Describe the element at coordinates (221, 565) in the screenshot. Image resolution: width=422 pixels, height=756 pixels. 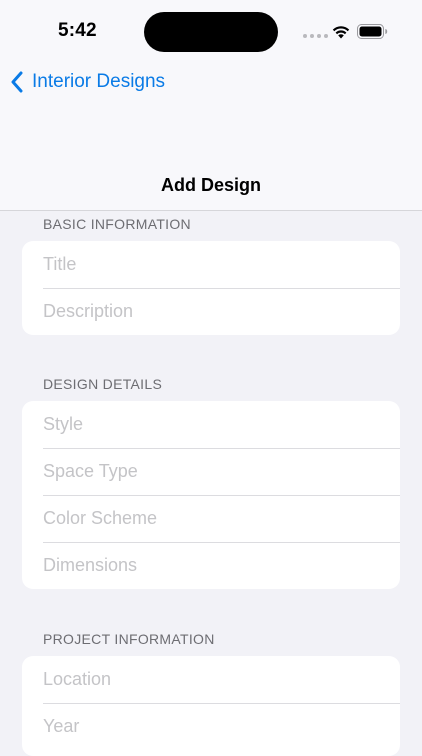
I see `dimensions-field` at that location.